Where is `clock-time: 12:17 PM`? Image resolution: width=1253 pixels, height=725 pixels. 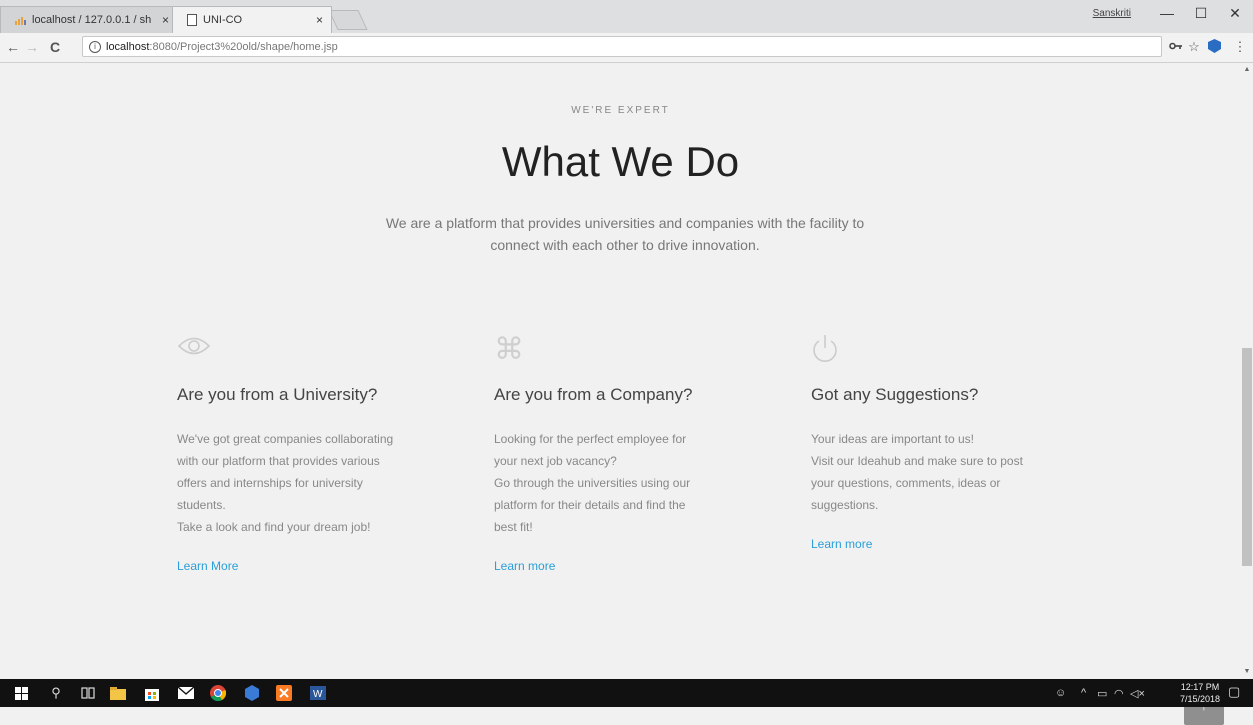 clock-time: 12:17 PM is located at coordinates (1200, 687).